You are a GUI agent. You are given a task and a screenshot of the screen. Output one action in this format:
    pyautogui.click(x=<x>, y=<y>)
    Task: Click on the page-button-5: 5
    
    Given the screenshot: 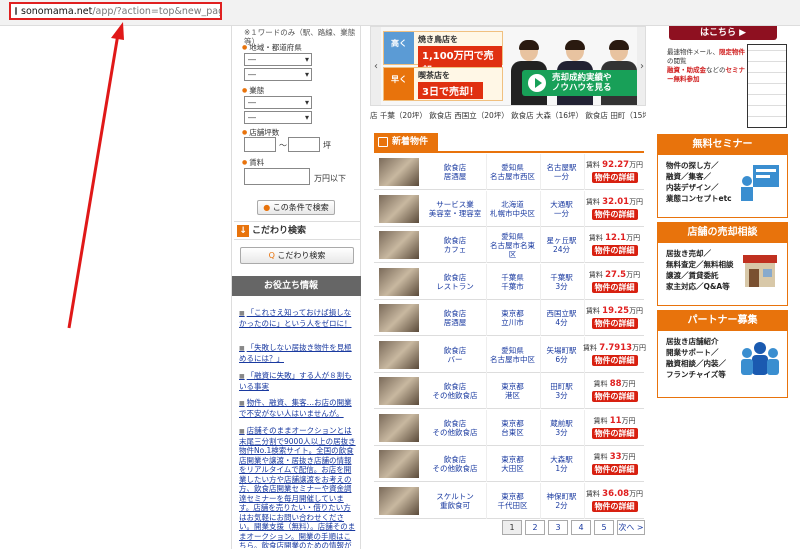 What is the action you would take?
    pyautogui.click(x=604, y=527)
    